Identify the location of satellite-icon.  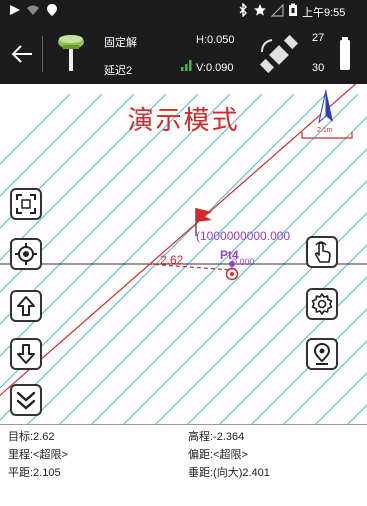
(280, 57).